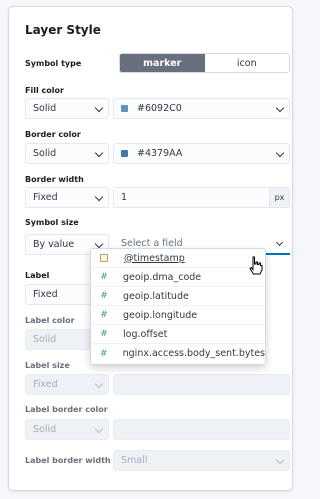 This screenshot has width=320, height=499. Describe the element at coordinates (279, 197) in the screenshot. I see `px-unit-append: px` at that location.